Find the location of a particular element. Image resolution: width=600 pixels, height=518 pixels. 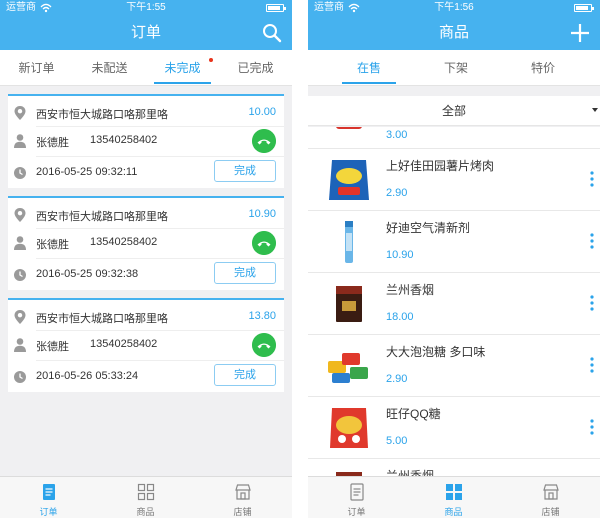

tab-incomplete: 未完成 is located at coordinates (182, 68).